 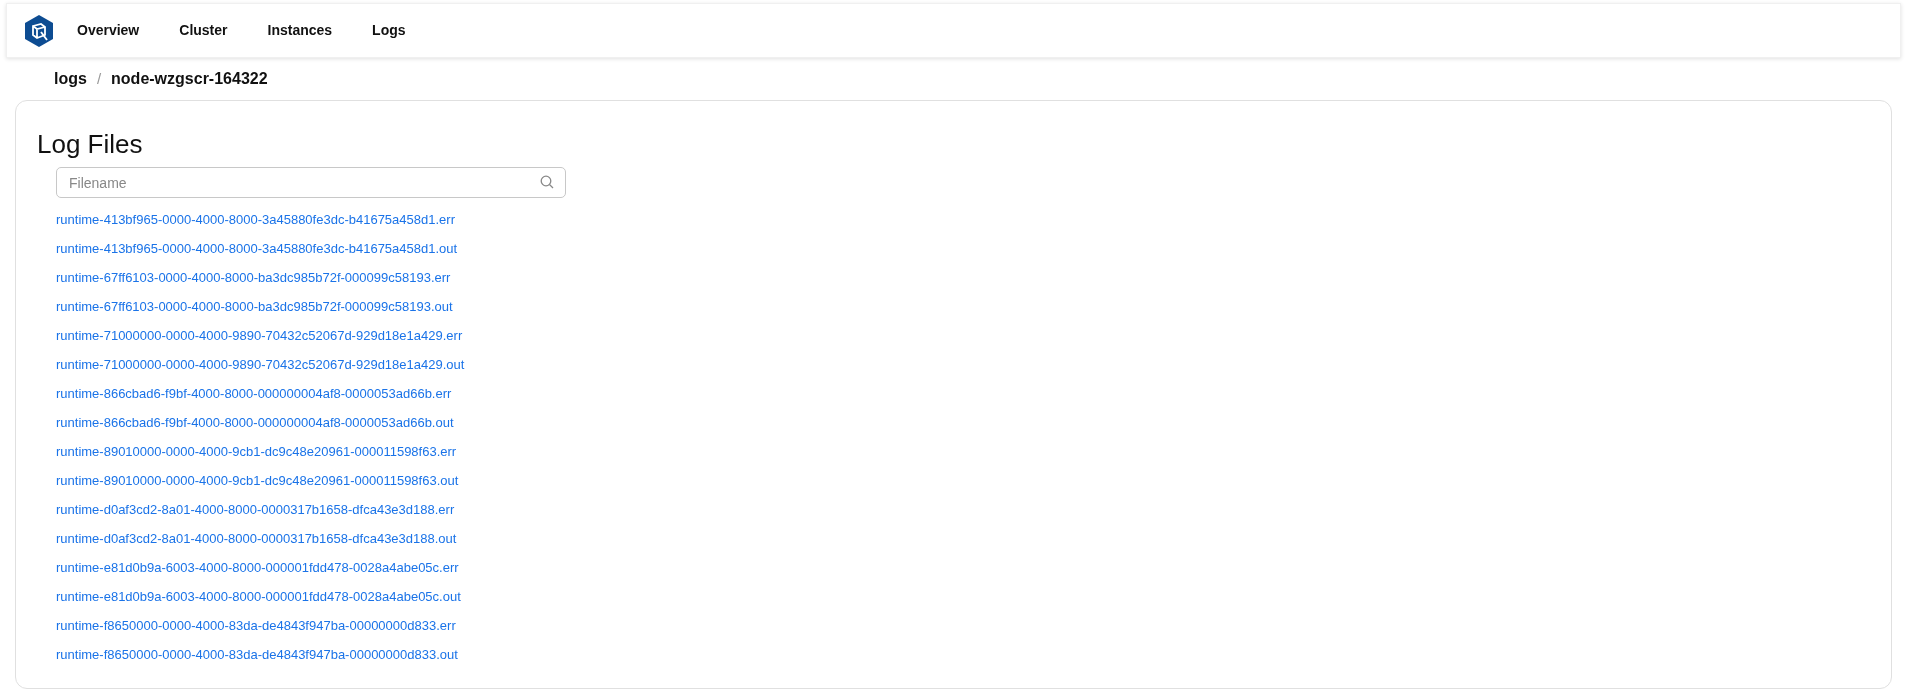 I want to click on log-file-link: runtime-67ff6103-0000-4000-8000-ba3dc985b72f-000099c58193.out, so click(x=254, y=306).